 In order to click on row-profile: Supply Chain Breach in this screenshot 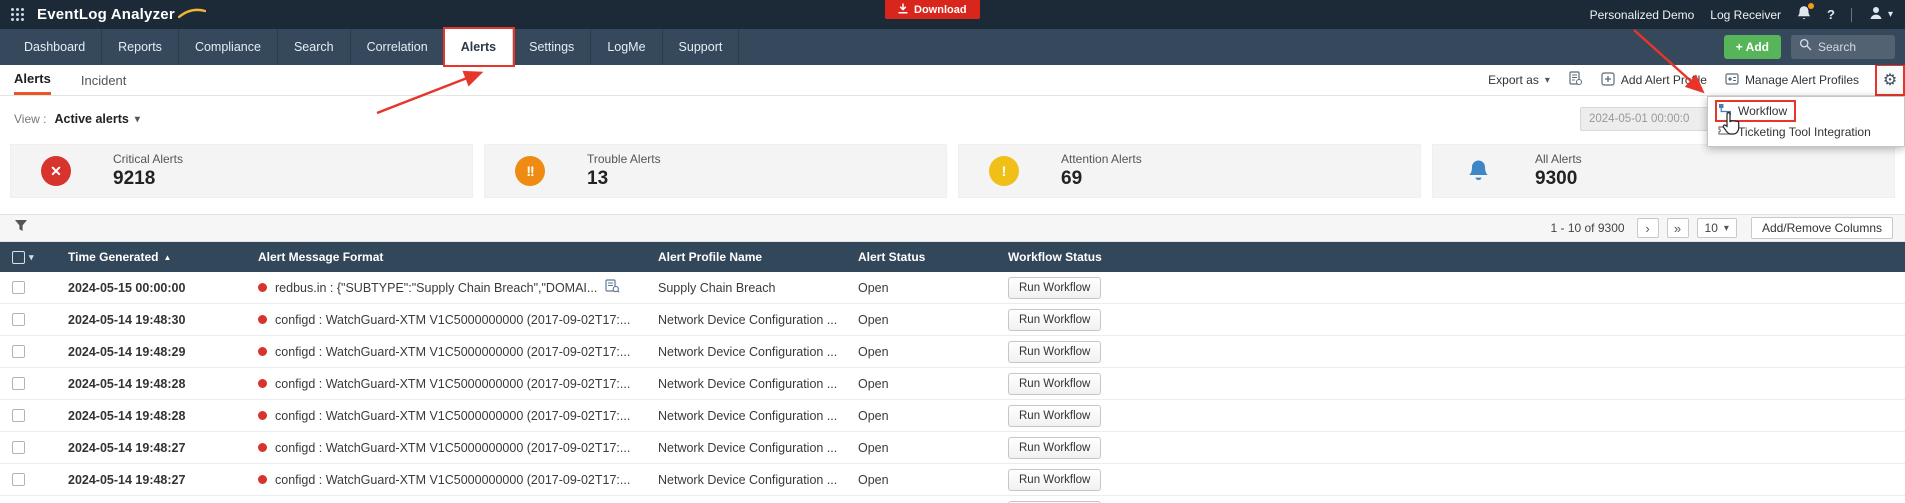, I will do `click(717, 287)`.